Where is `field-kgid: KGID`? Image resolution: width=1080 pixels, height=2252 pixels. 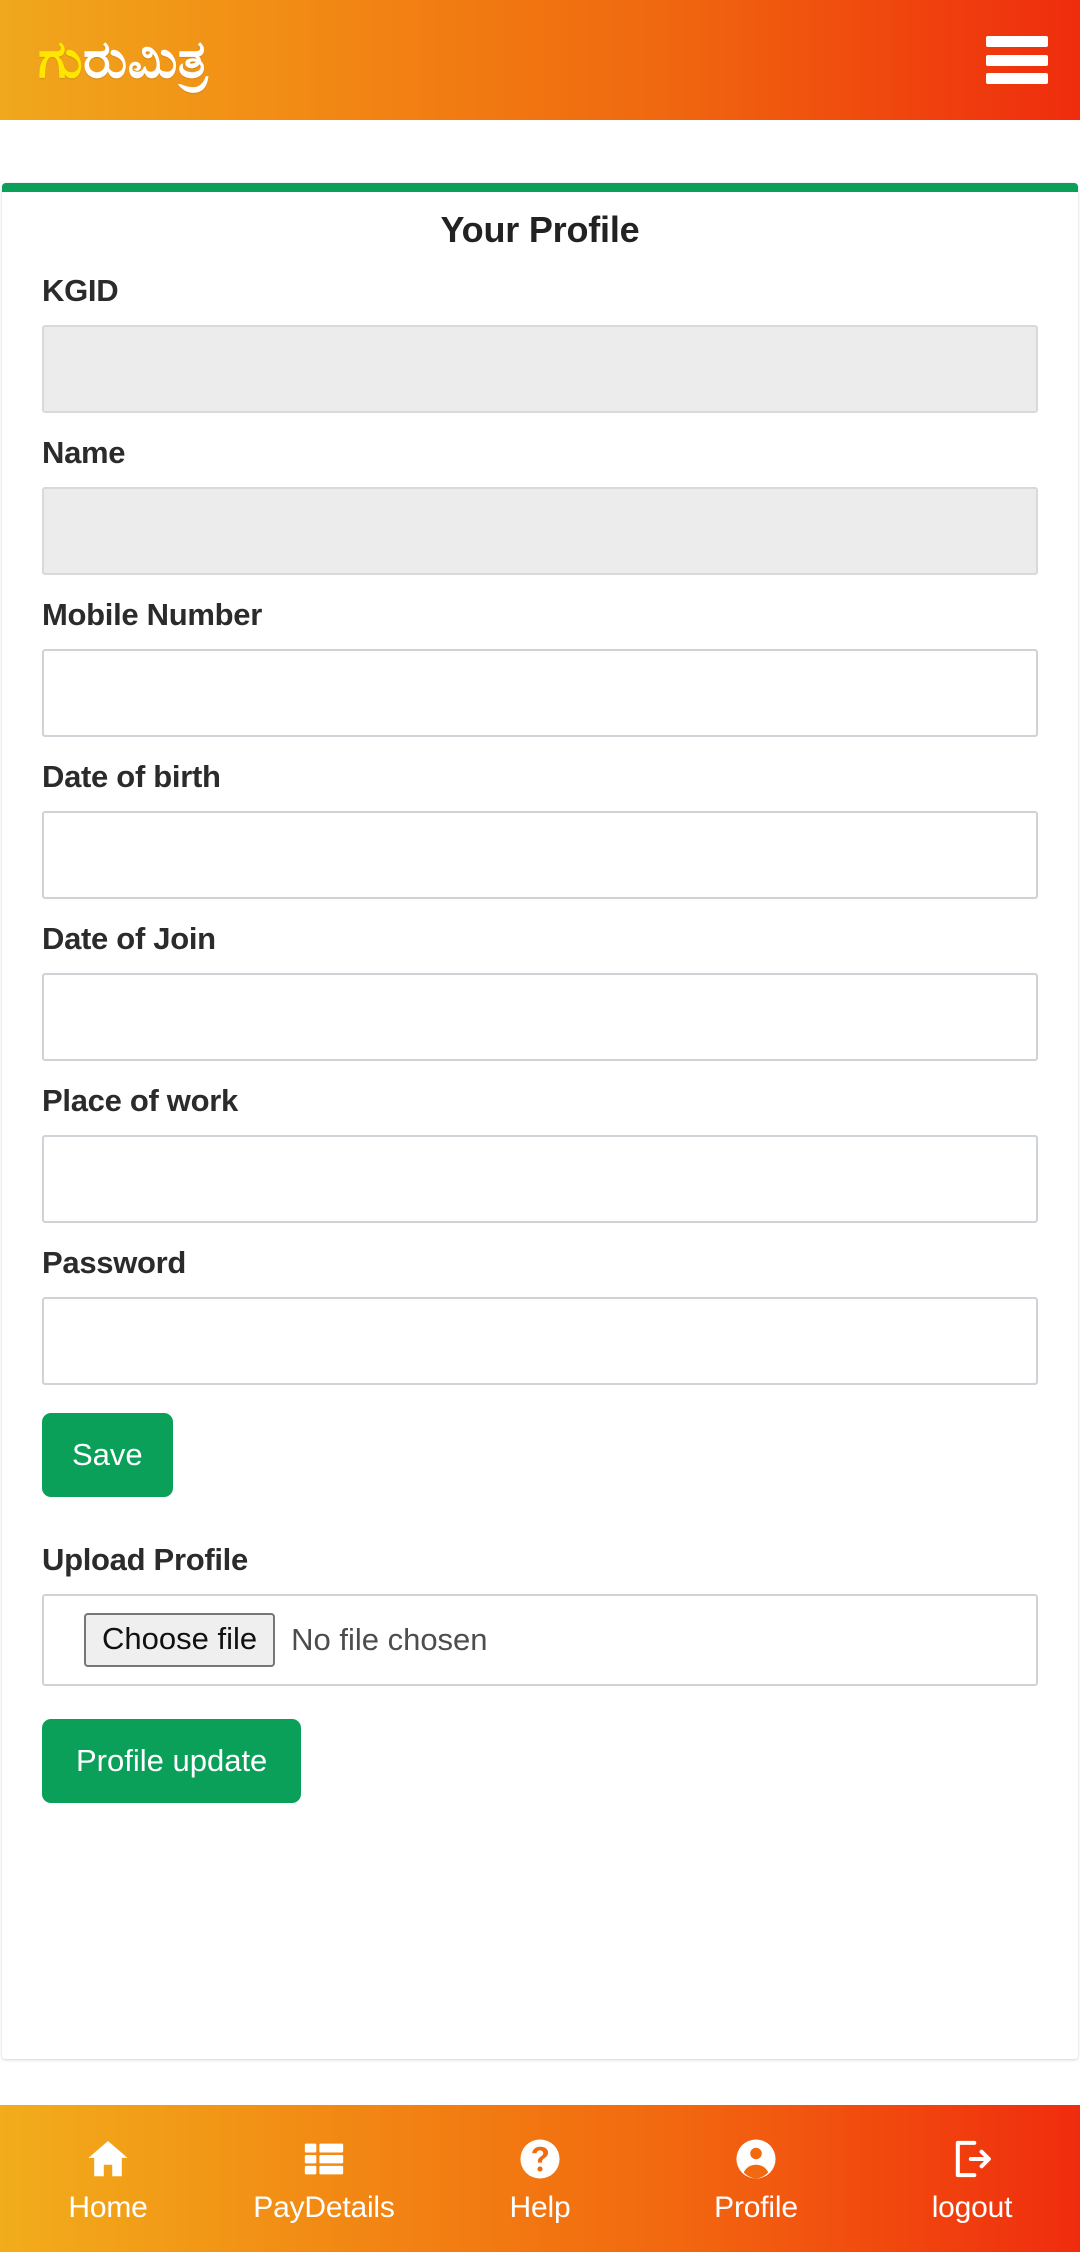 field-kgid: KGID is located at coordinates (540, 343).